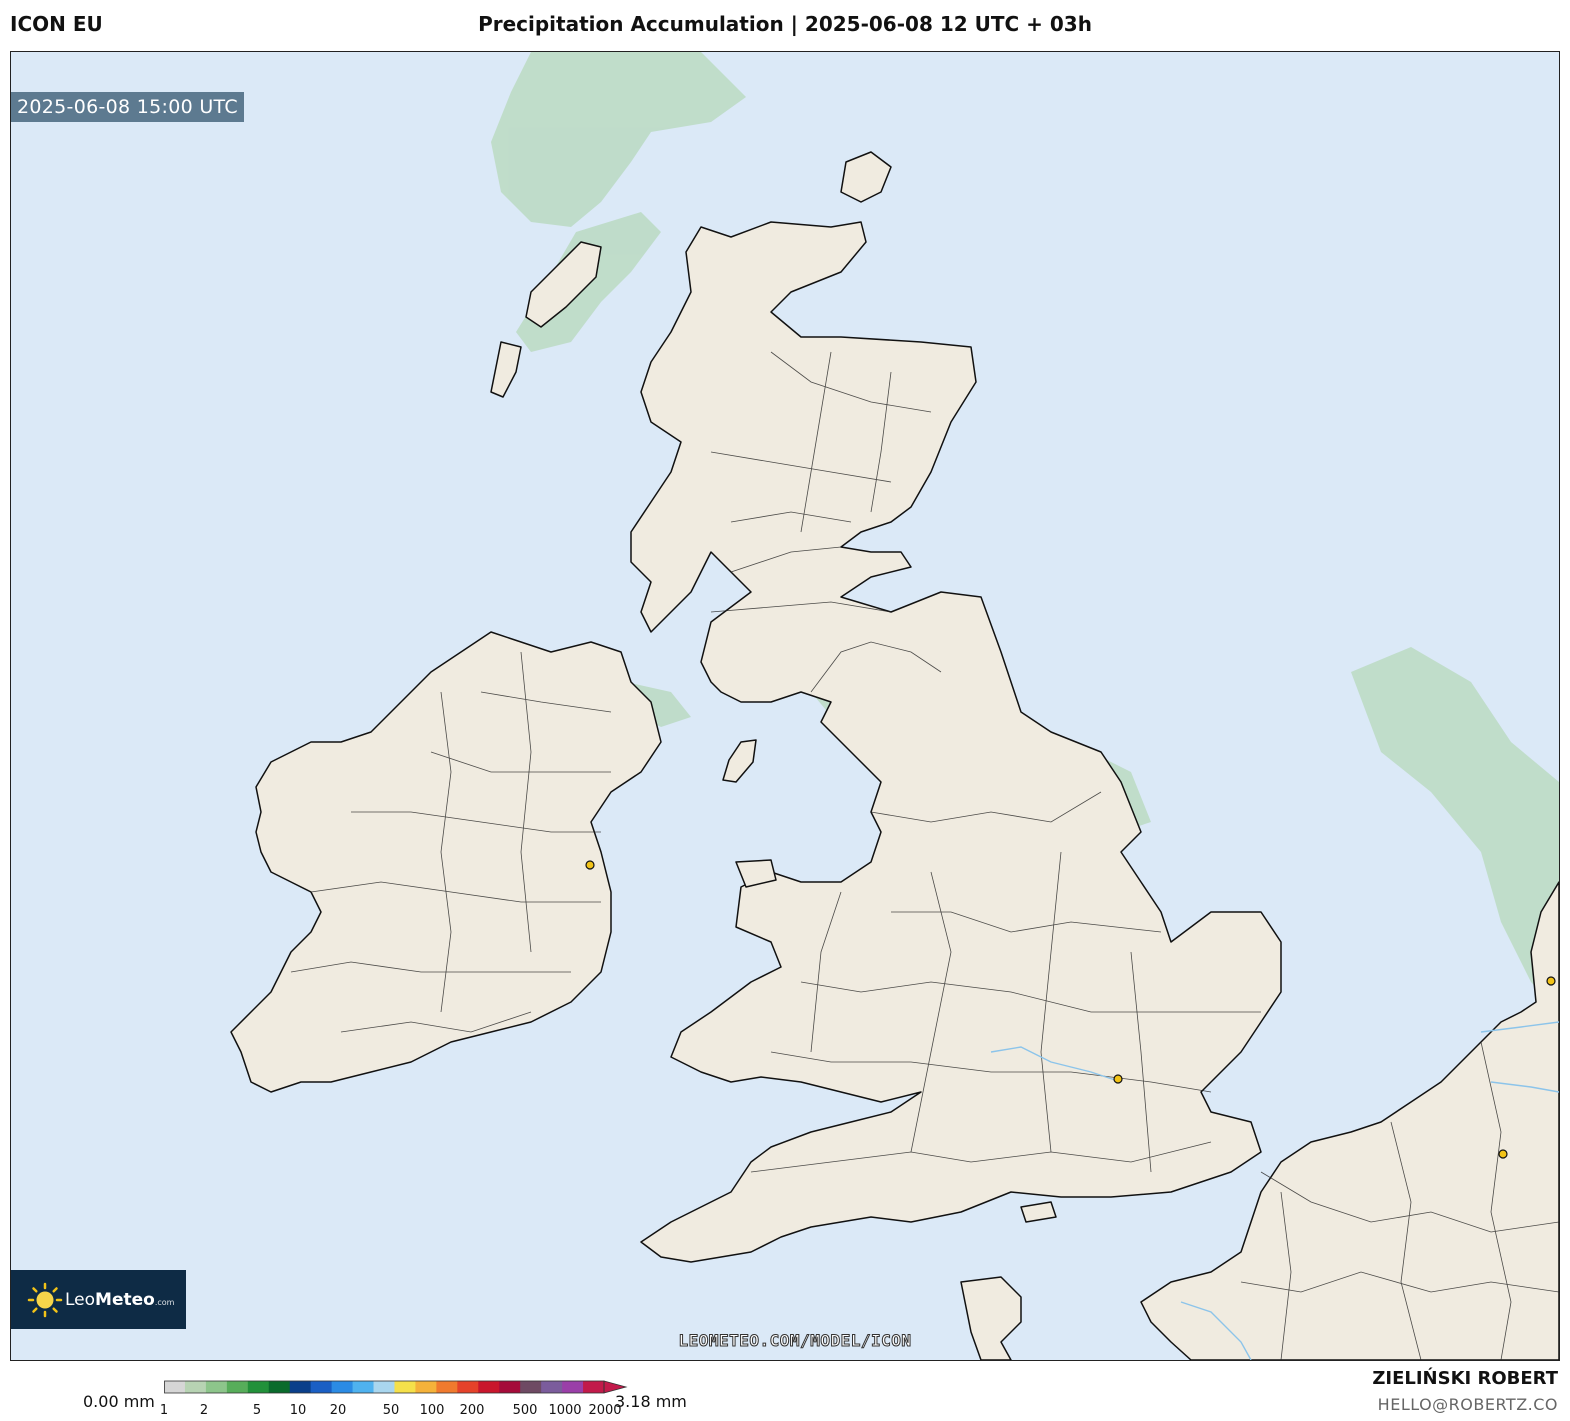 This screenshot has width=1570, height=1421. What do you see at coordinates (119, 1401) in the screenshot?
I see `colorbar-min-label: 0.00 mm` at bounding box center [119, 1401].